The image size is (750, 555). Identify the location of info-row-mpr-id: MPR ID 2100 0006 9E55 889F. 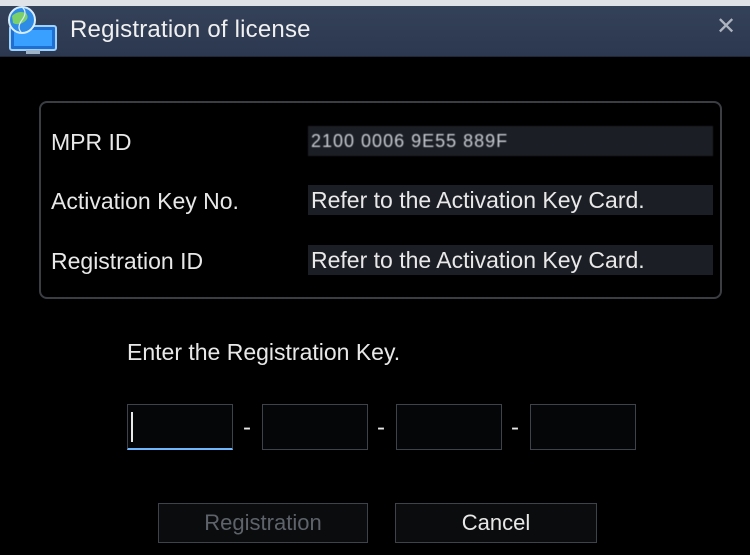
(380, 142).